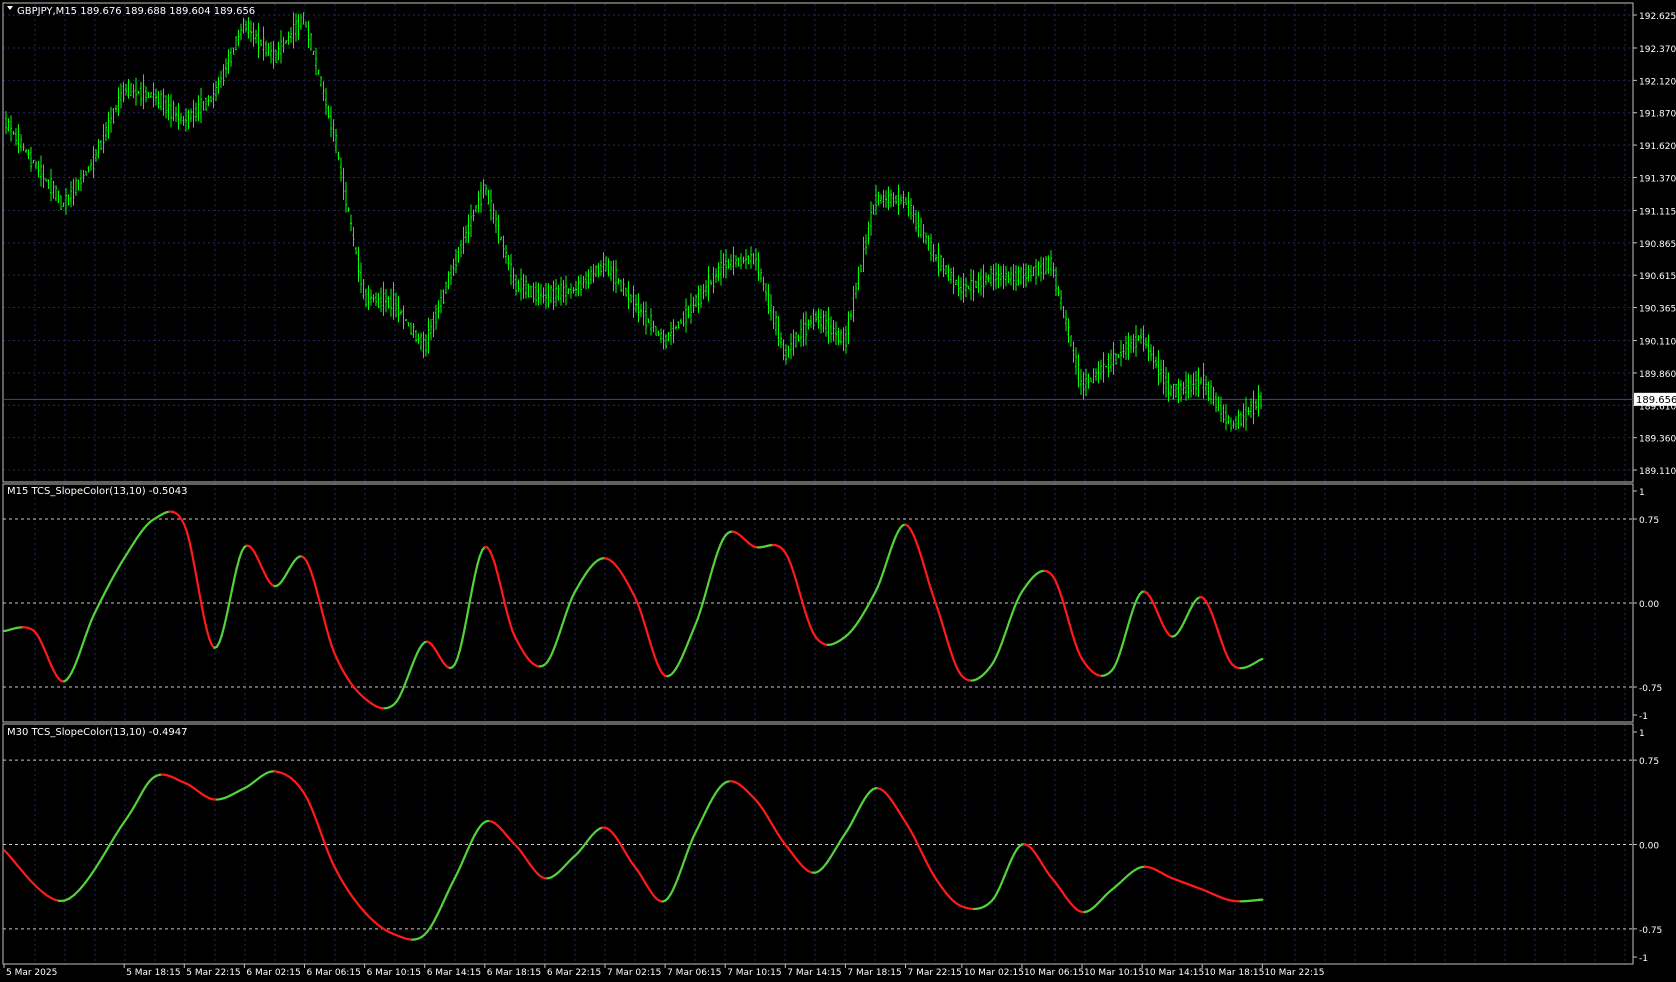 The image size is (1676, 982). I want to click on time-tick-label: 7 Mar 06:15, so click(694, 973).